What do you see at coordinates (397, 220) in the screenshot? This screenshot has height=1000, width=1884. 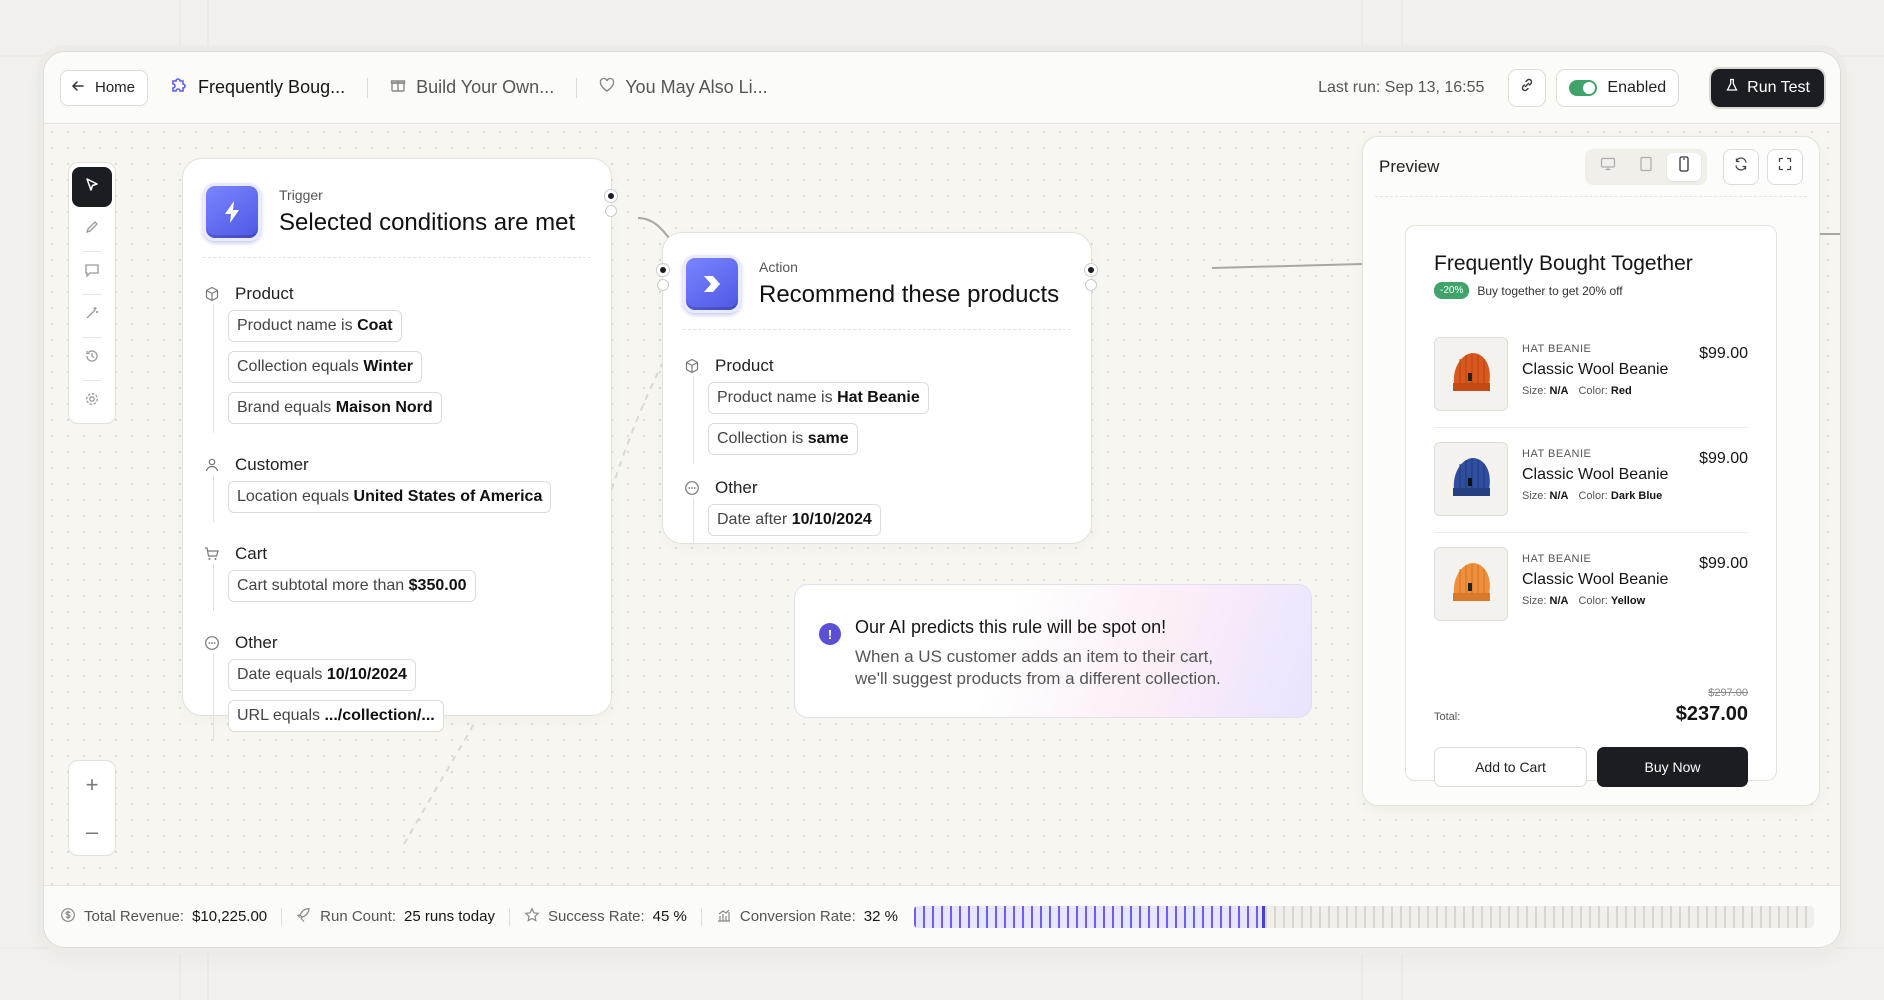 I see `trigger-header: Trigger Selected conditions are met` at bounding box center [397, 220].